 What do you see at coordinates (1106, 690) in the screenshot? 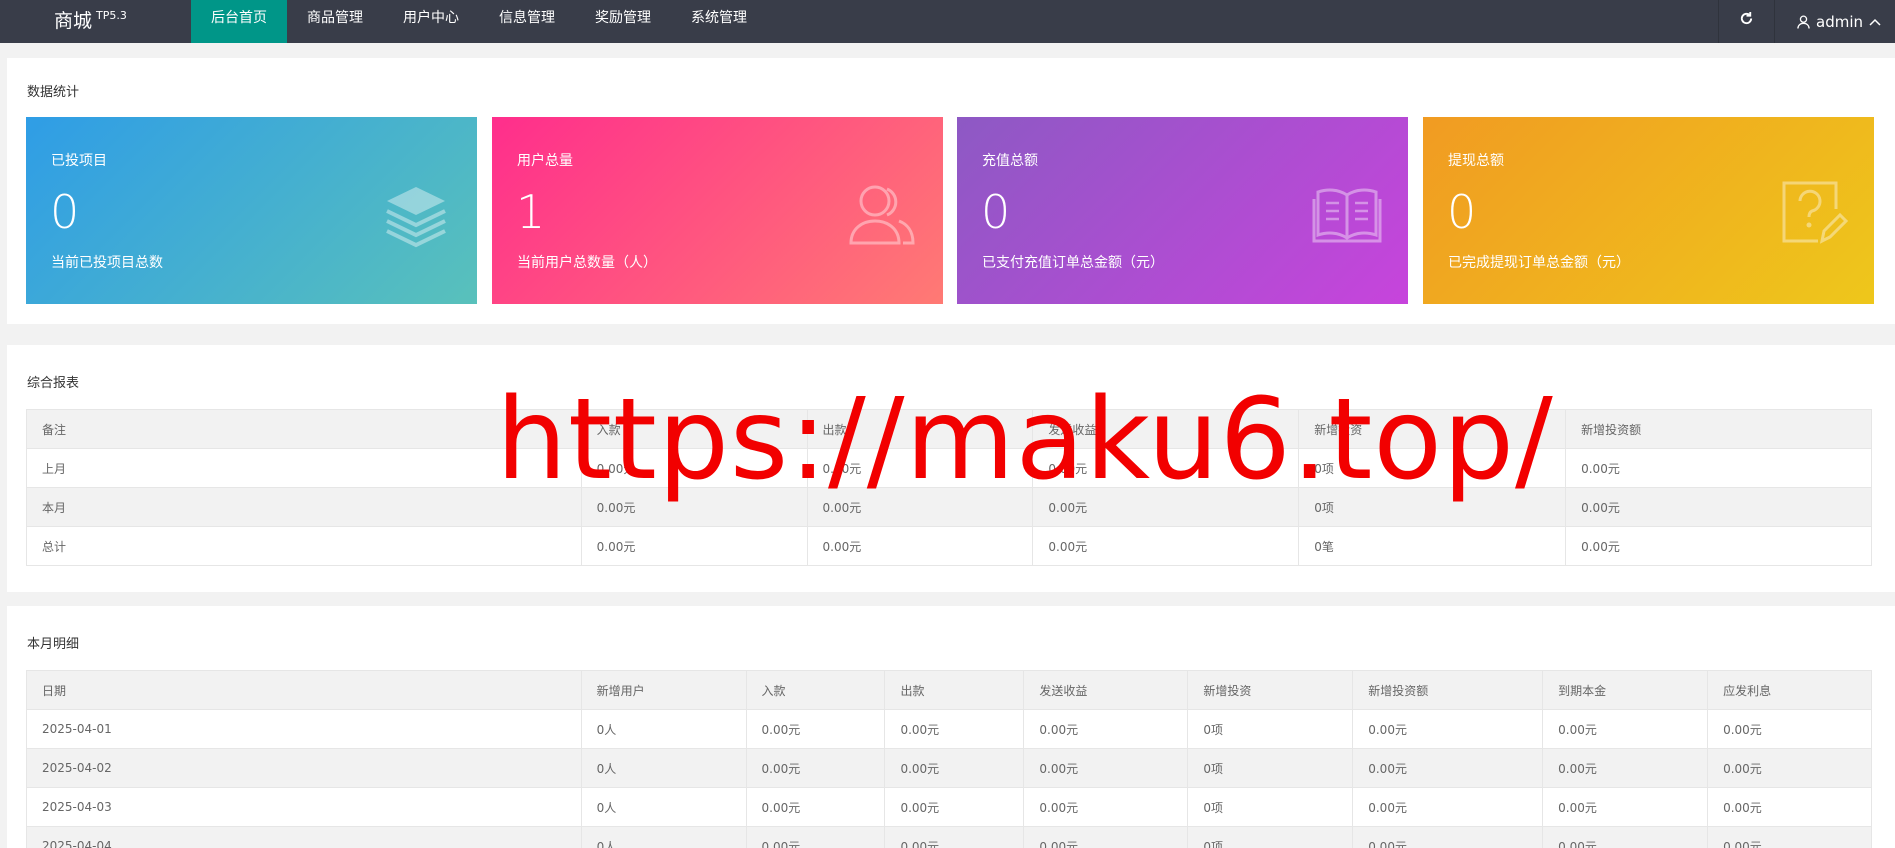
I see `column-header: 发送收益` at bounding box center [1106, 690].